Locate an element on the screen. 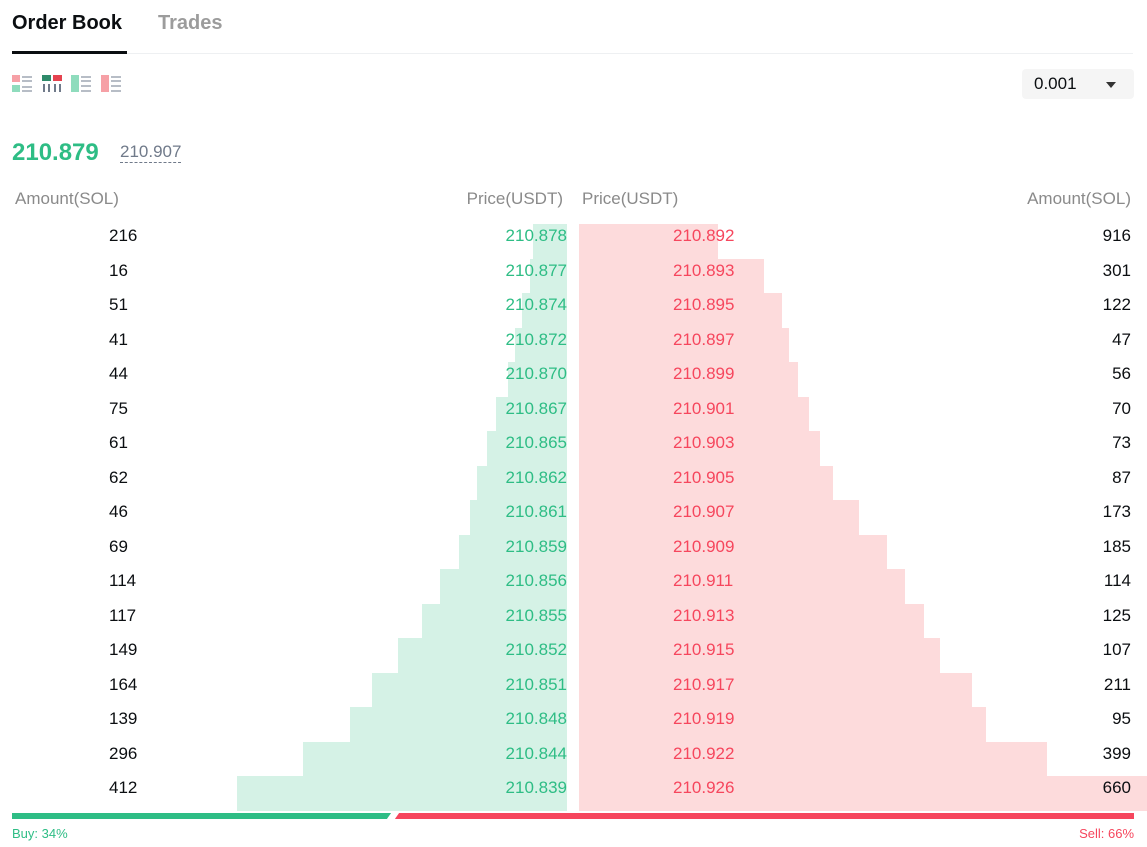 This screenshot has height=847, width=1147. ask-amount: 87 is located at coordinates (1121, 477).